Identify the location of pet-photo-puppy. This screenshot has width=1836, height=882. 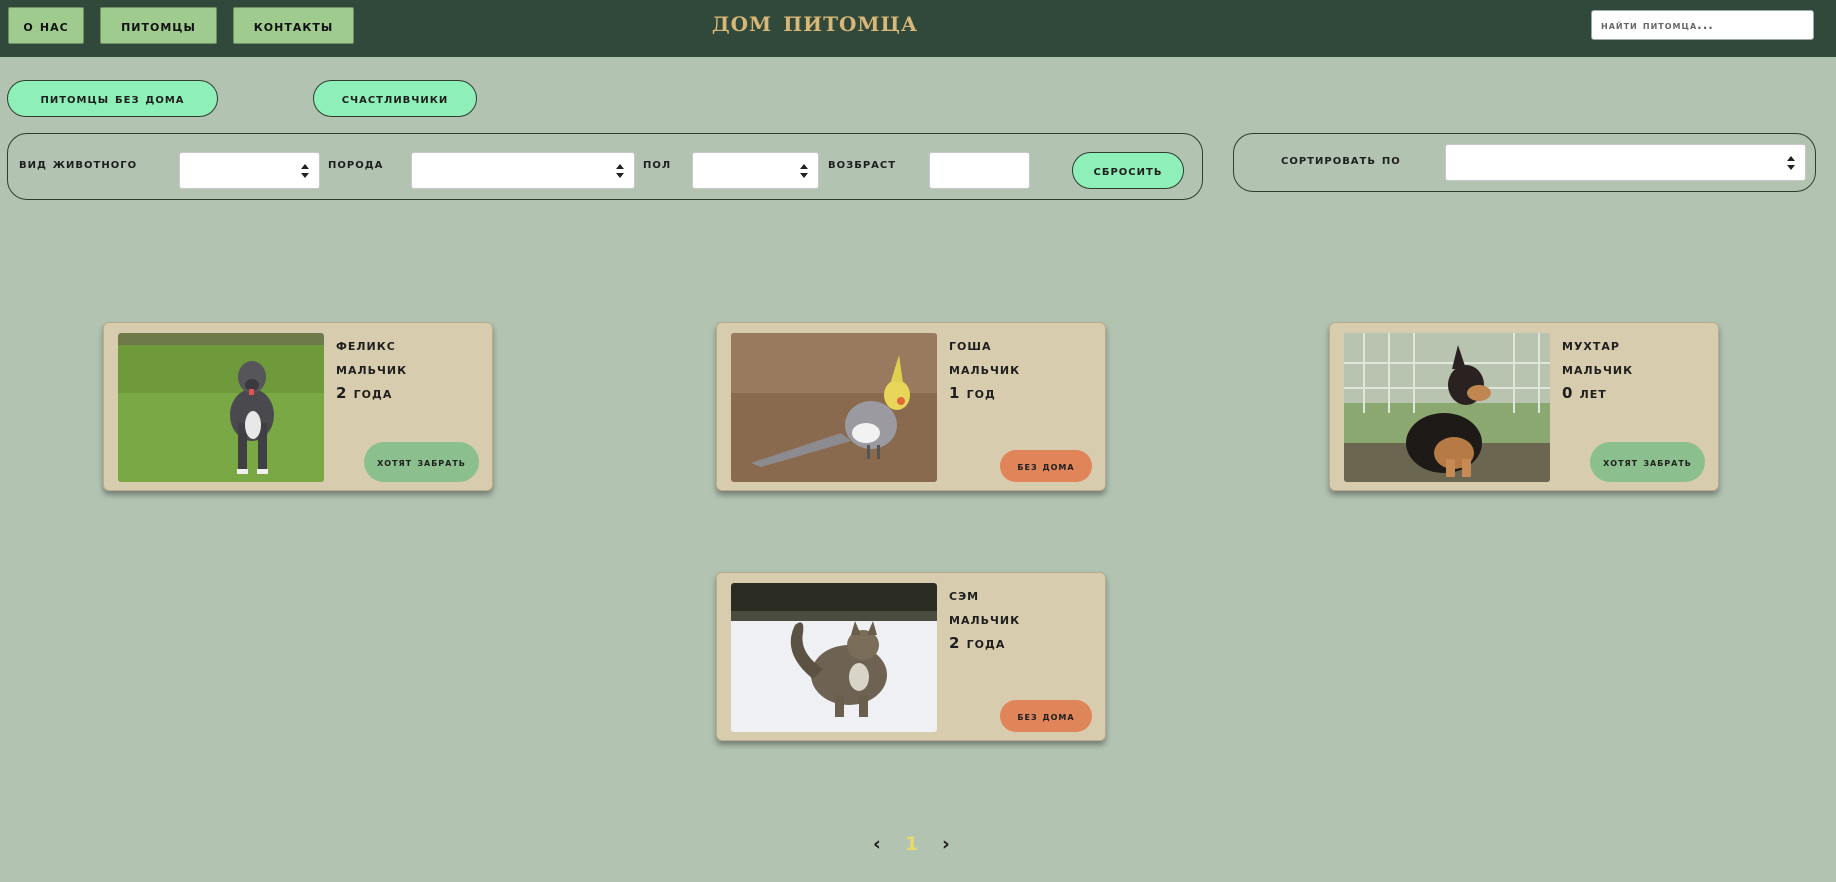
(1447, 407).